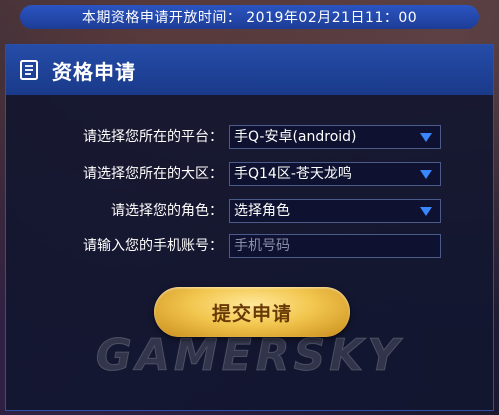 This screenshot has width=499, height=415. I want to click on role-selected-value: 选择角色, so click(262, 211).